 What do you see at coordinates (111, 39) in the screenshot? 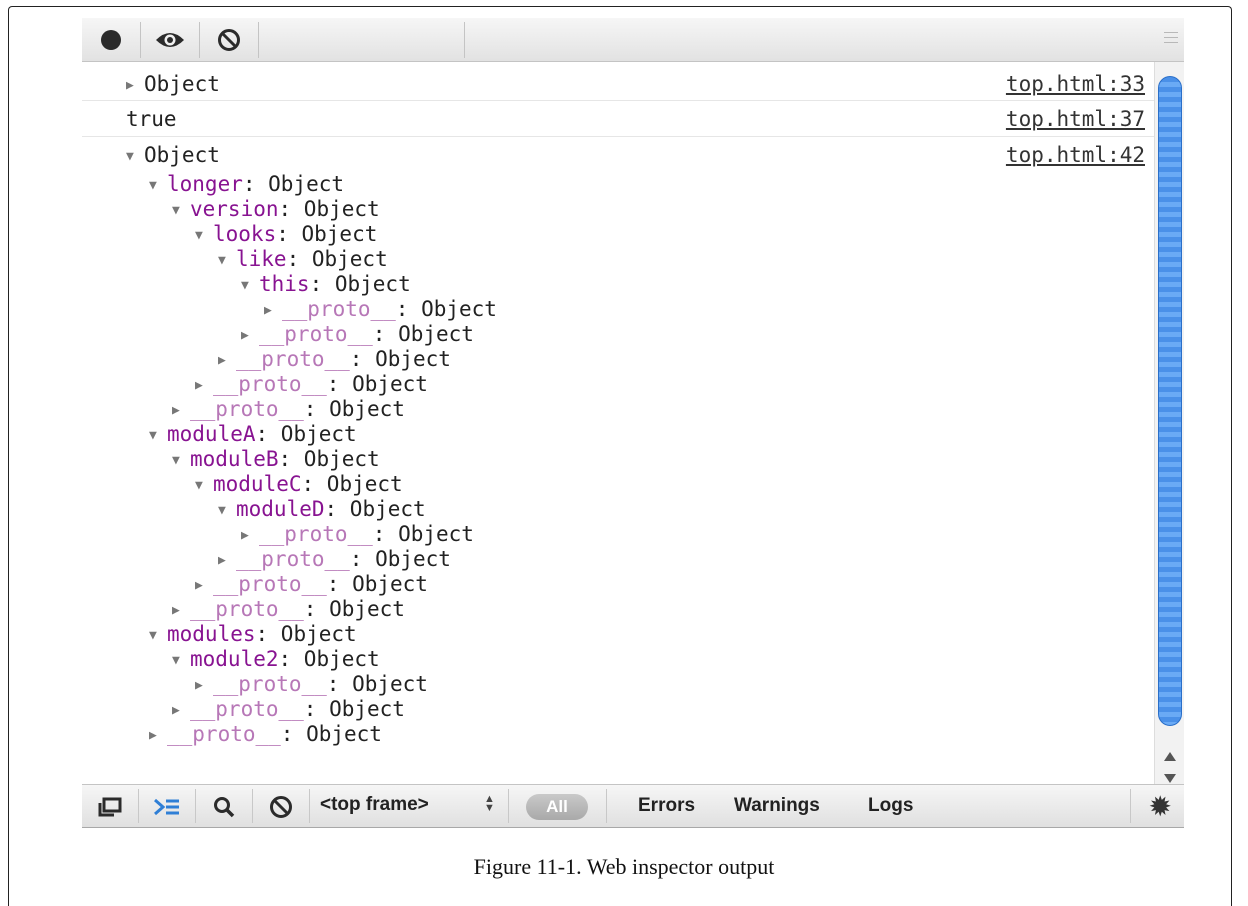
I see `record-button` at bounding box center [111, 39].